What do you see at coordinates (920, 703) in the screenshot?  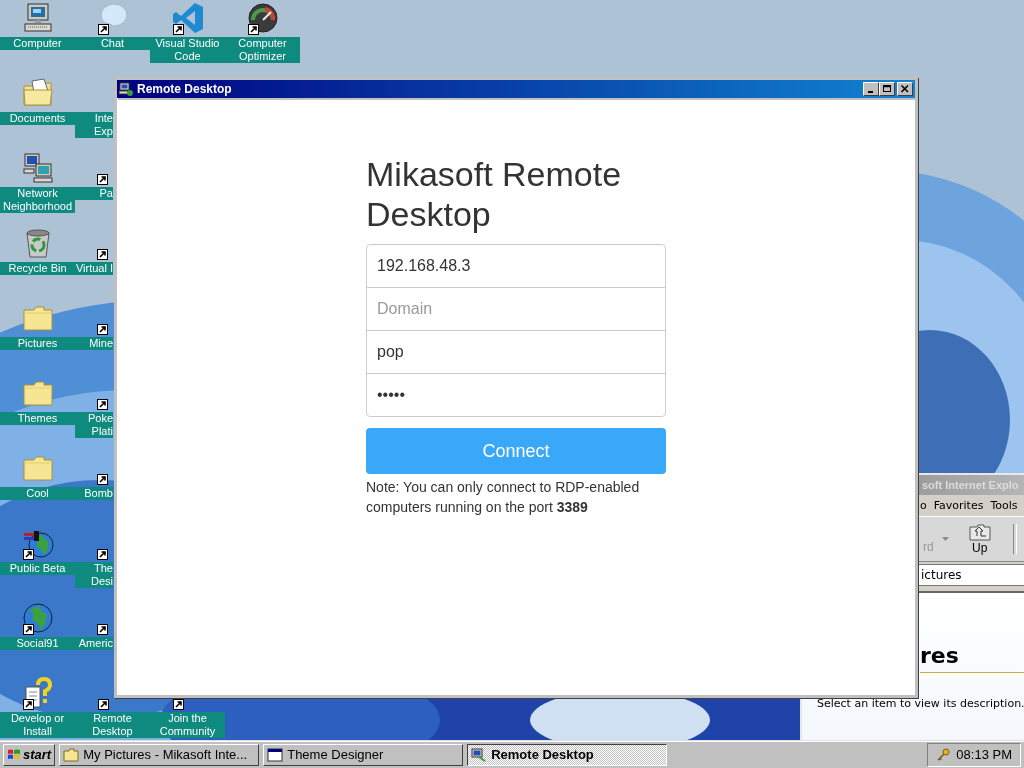 I see `description-text: Select an item to view its description.` at bounding box center [920, 703].